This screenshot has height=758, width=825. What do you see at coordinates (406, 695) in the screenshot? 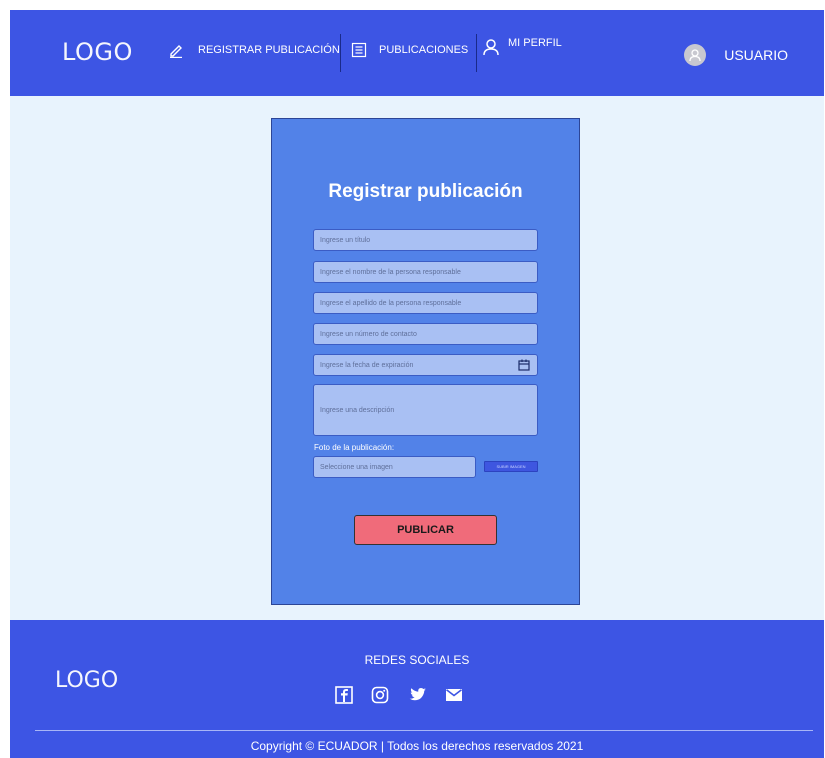
I see `social-links` at bounding box center [406, 695].